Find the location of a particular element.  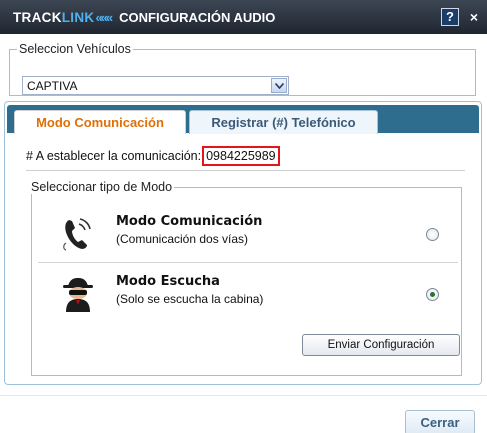

vehicle-select: CAPTIVA is located at coordinates (155, 85).